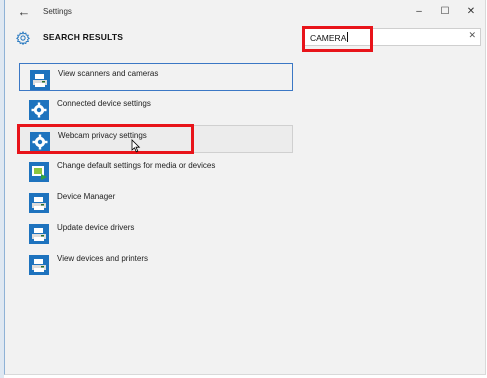 This screenshot has width=487, height=378. What do you see at coordinates (39, 110) in the screenshot?
I see `settings-gear-icon` at bounding box center [39, 110].